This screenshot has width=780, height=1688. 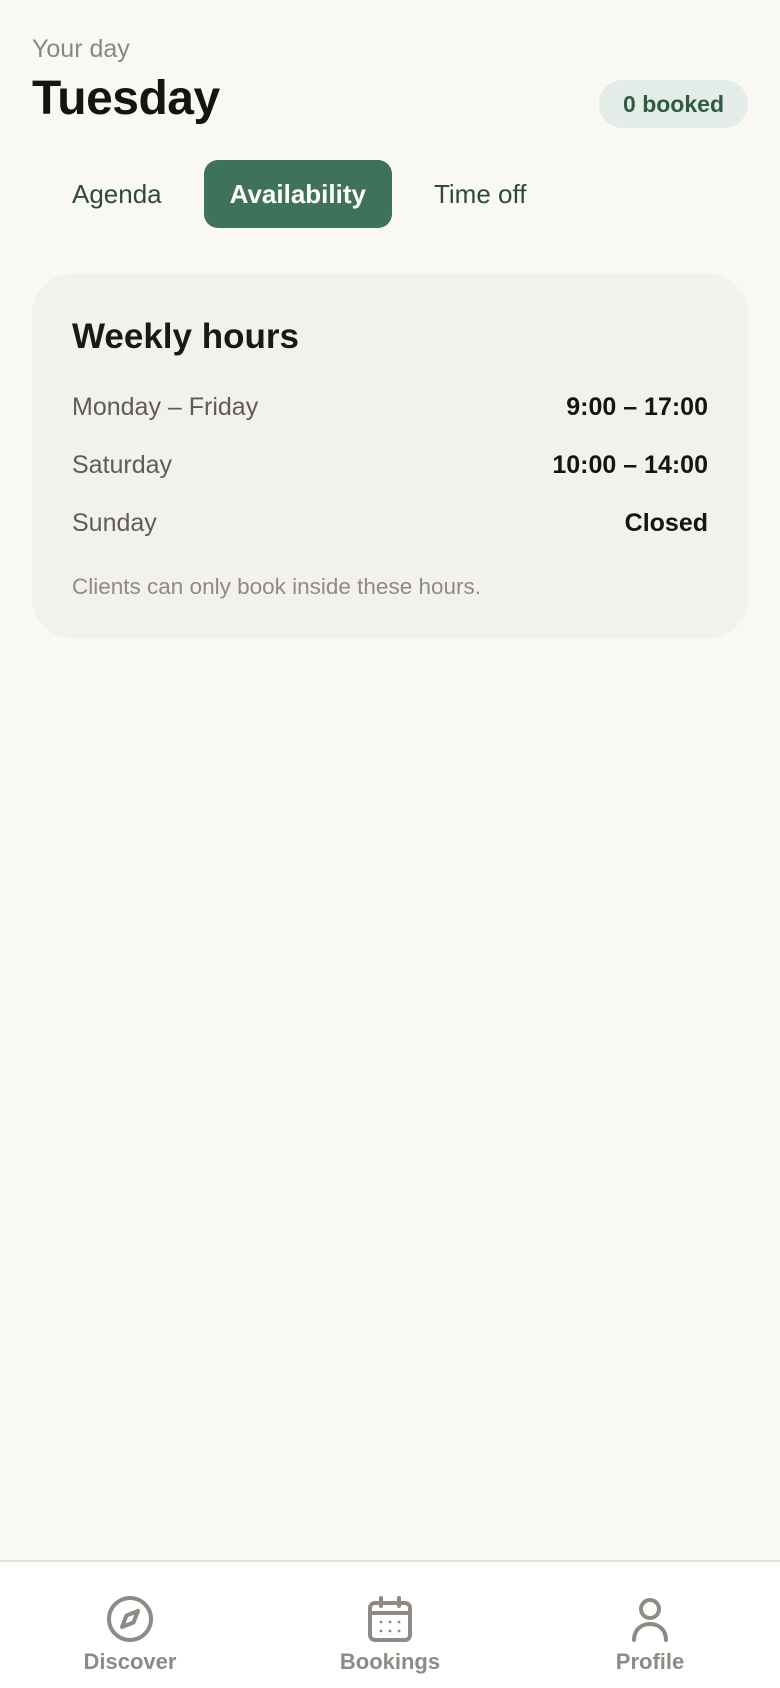 I want to click on segmented-tabs: Agenda Availability Time off, so click(x=299, y=194).